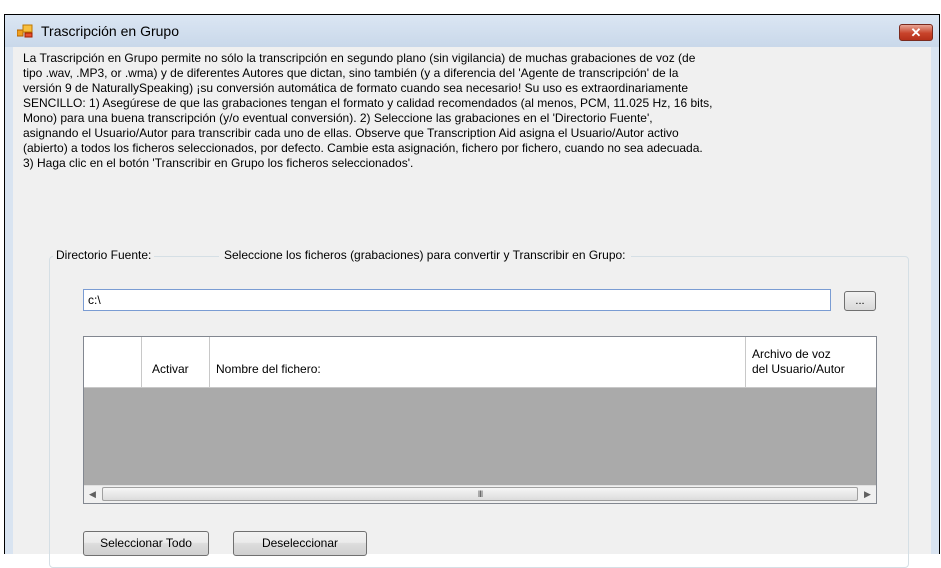  What do you see at coordinates (798, 369) in the screenshot?
I see `column-voice-file-label-2: del Usuario/Autor` at bounding box center [798, 369].